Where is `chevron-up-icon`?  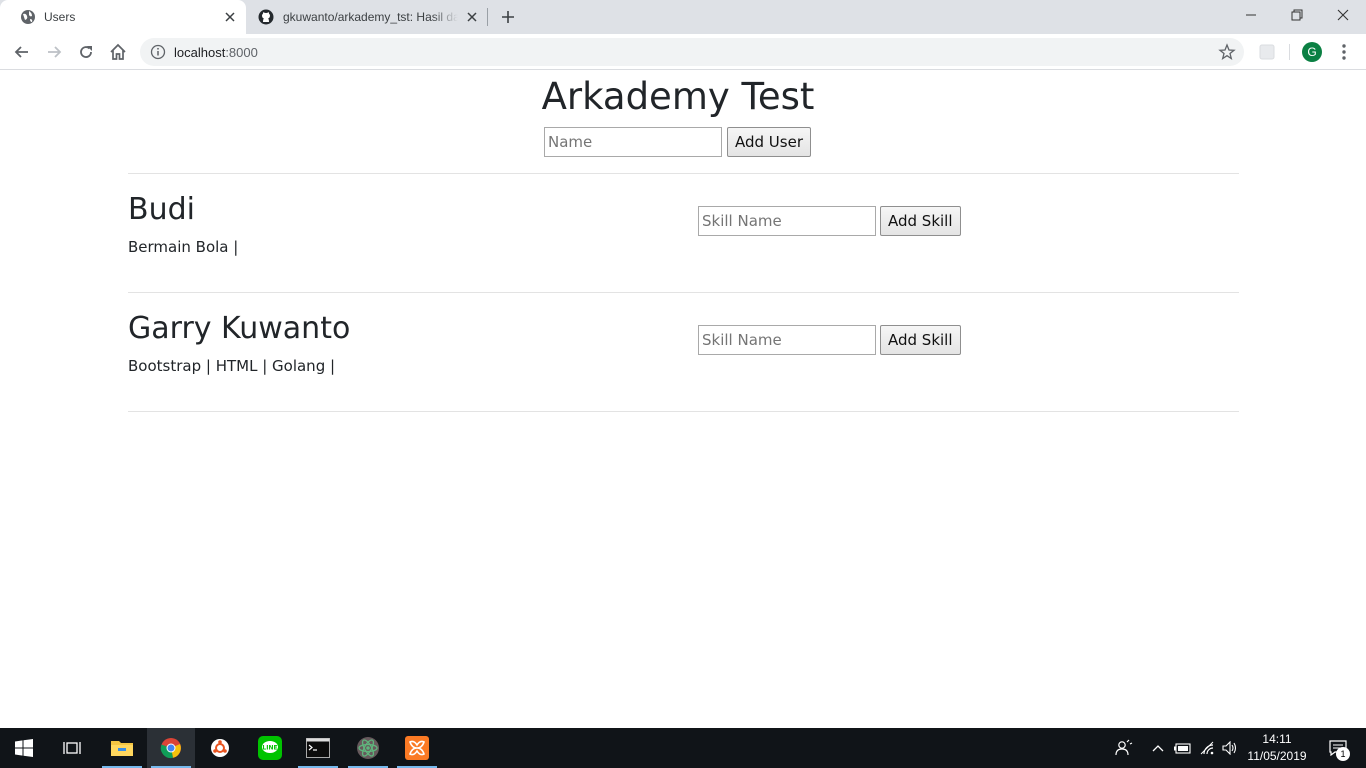 chevron-up-icon is located at coordinates (1158, 748).